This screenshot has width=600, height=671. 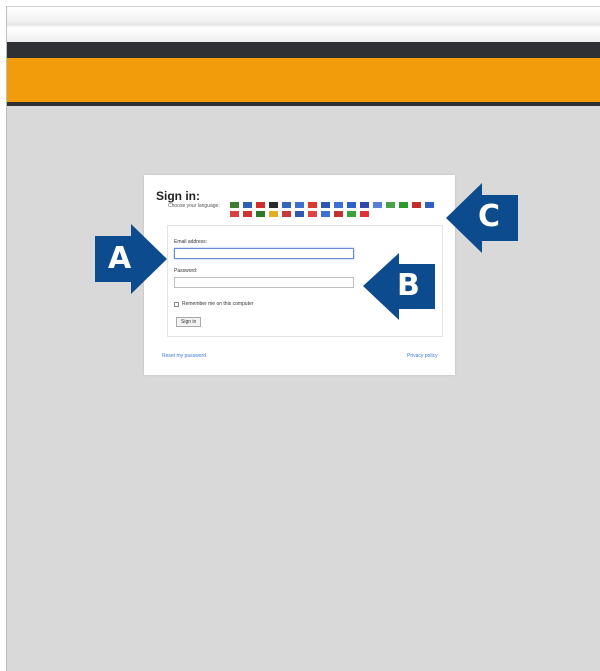 I want to click on email-input, so click(x=264, y=253).